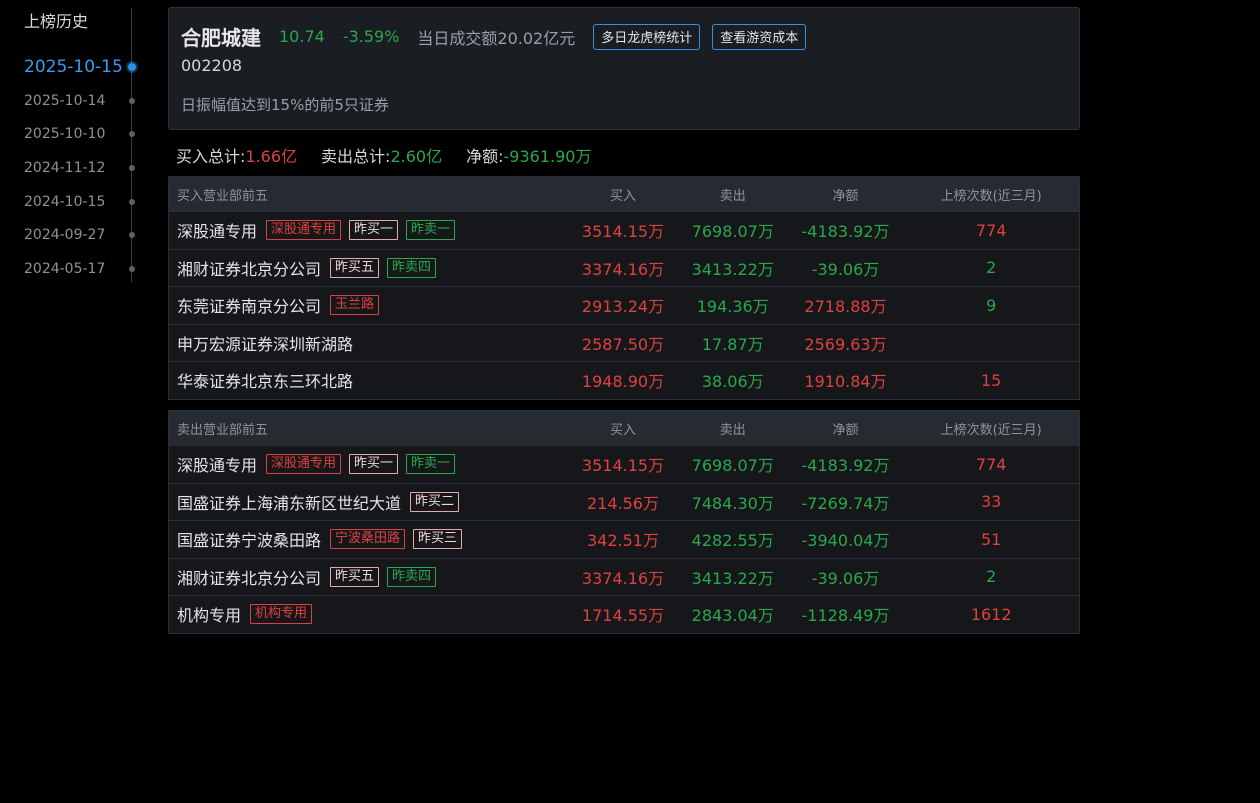 The image size is (1260, 803). I want to click on listing-reason: 日振幅值达到15%的前5只证券, so click(285, 105).